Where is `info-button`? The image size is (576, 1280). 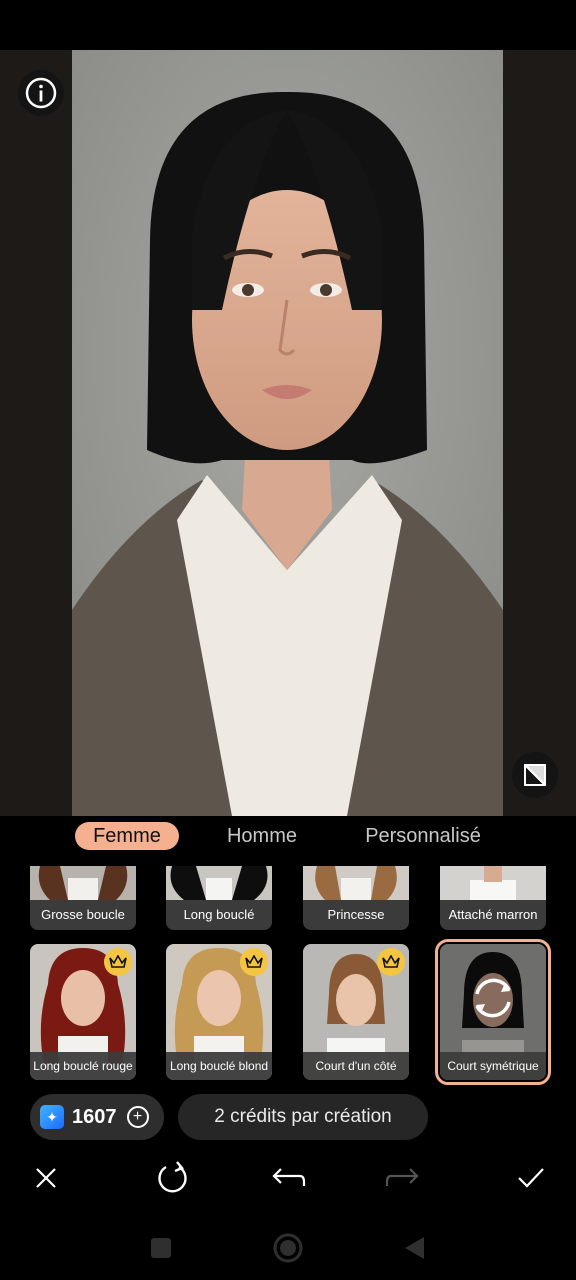
info-button is located at coordinates (41, 93).